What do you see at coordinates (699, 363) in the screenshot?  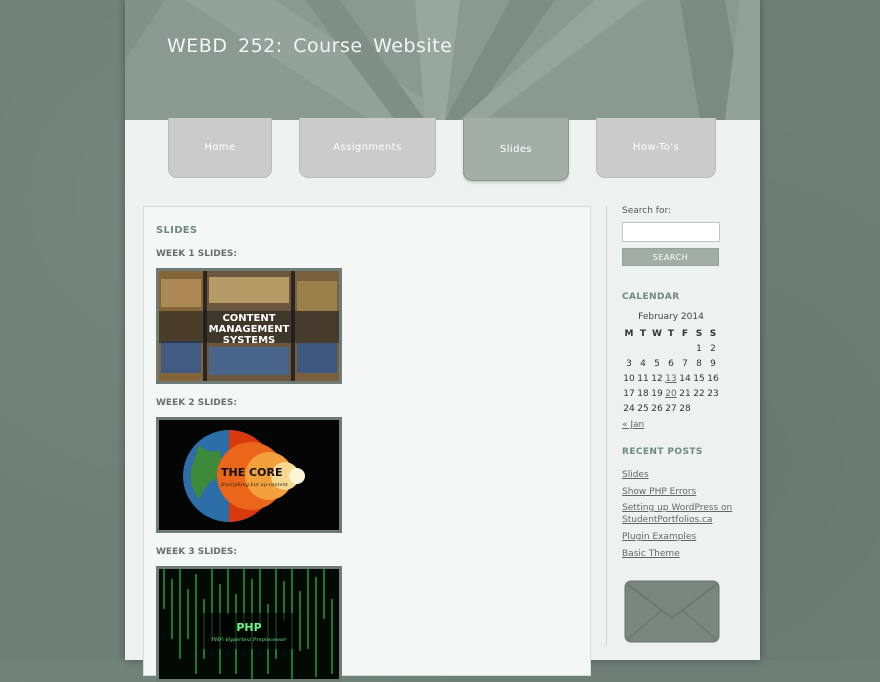 I see `calendar-day: 8` at bounding box center [699, 363].